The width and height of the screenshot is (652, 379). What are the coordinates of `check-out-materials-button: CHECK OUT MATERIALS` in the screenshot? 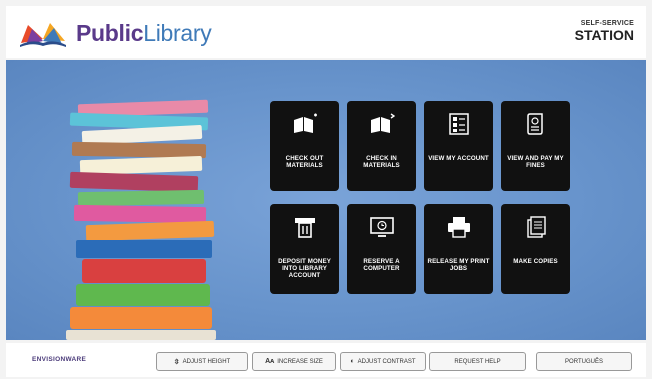 It's located at (304, 146).